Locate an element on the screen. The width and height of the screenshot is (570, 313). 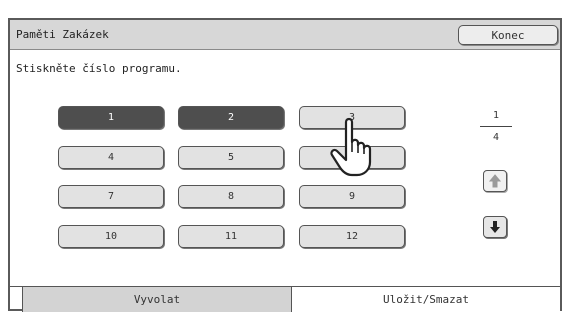
arrow-down-icon is located at coordinates (495, 227).